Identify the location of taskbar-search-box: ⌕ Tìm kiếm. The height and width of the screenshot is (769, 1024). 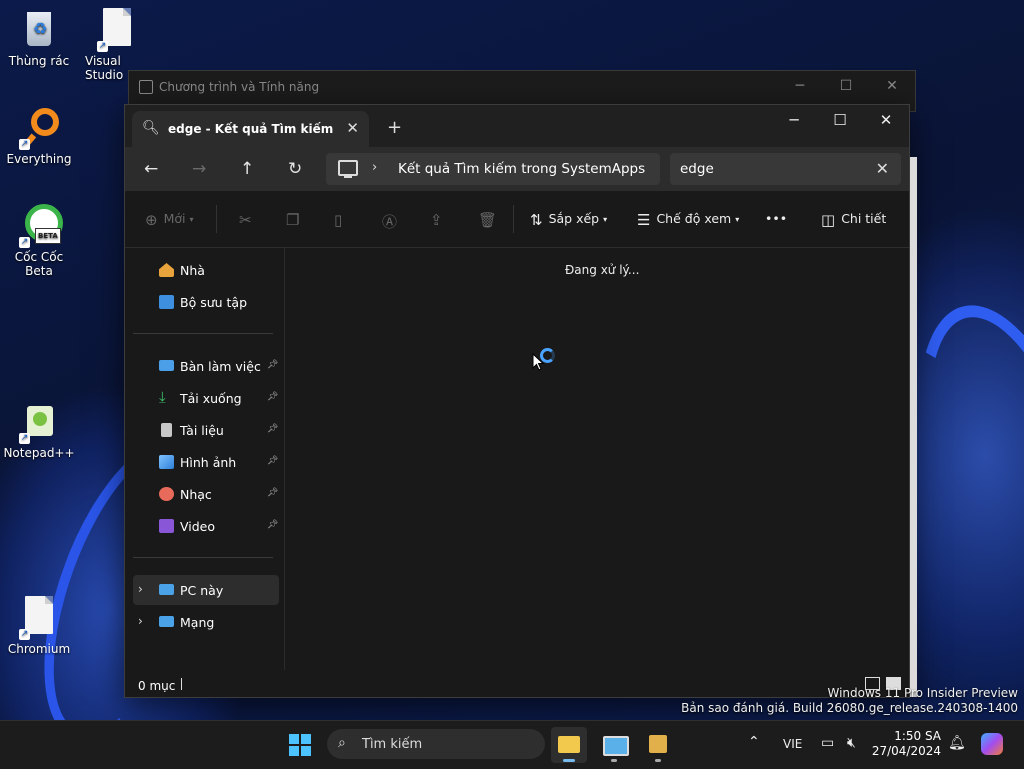
(436, 744).